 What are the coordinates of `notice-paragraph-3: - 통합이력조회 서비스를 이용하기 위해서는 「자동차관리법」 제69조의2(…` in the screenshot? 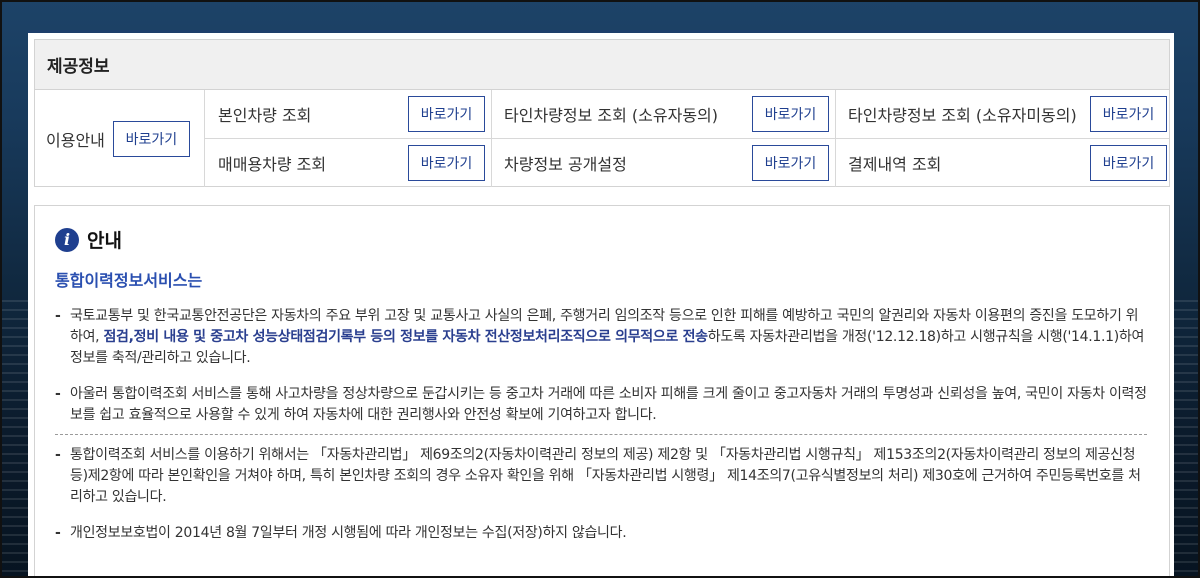 It's located at (612, 476).